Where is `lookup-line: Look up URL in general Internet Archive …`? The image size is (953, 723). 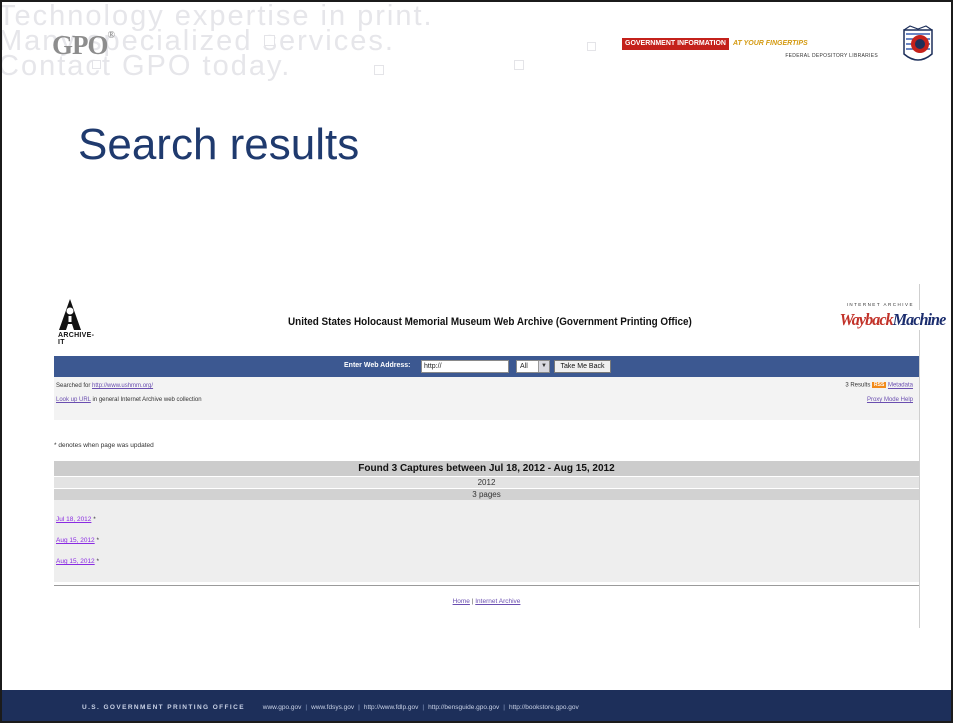
lookup-line: Look up URL in general Internet Archive … is located at coordinates (129, 400).